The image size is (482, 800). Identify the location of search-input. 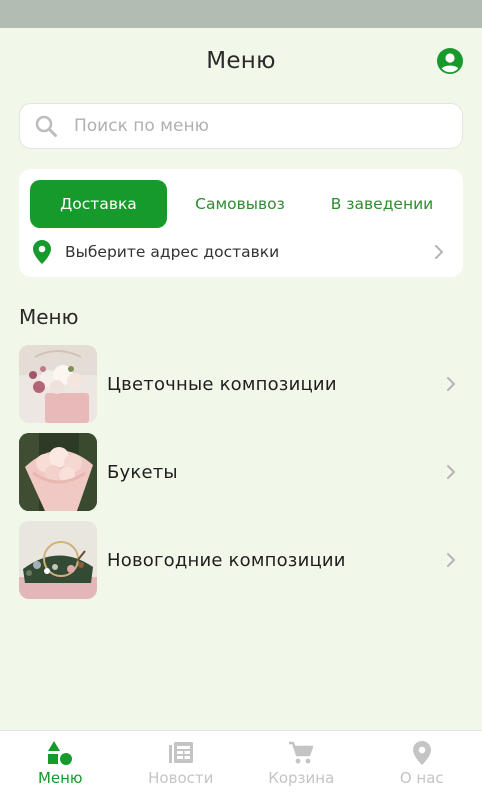
(268, 126).